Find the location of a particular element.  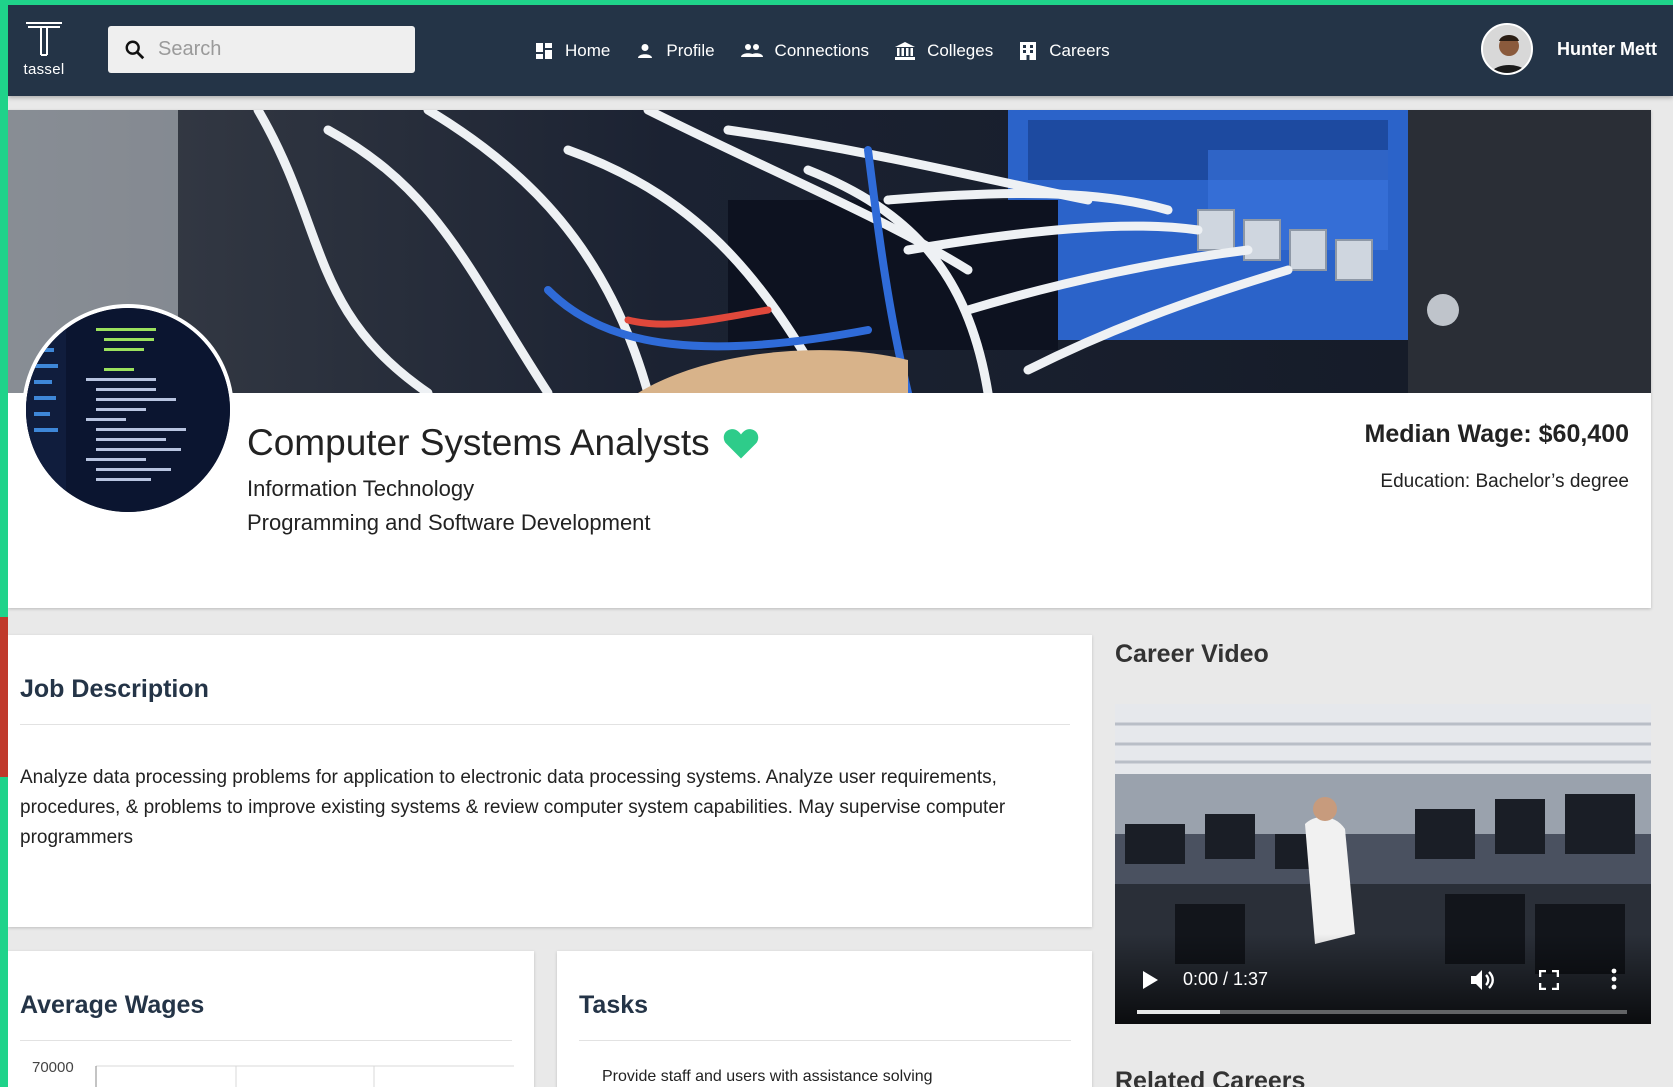

tasks-heading: Tasks is located at coordinates (614, 1005).